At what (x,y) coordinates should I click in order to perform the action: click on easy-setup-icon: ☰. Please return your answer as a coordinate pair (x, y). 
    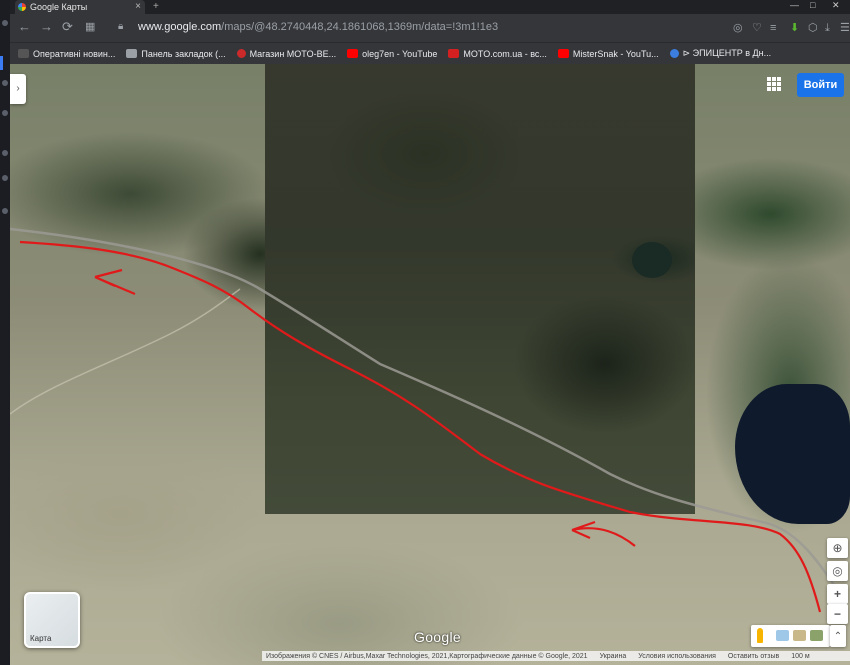
    Looking at the image, I should click on (845, 28).